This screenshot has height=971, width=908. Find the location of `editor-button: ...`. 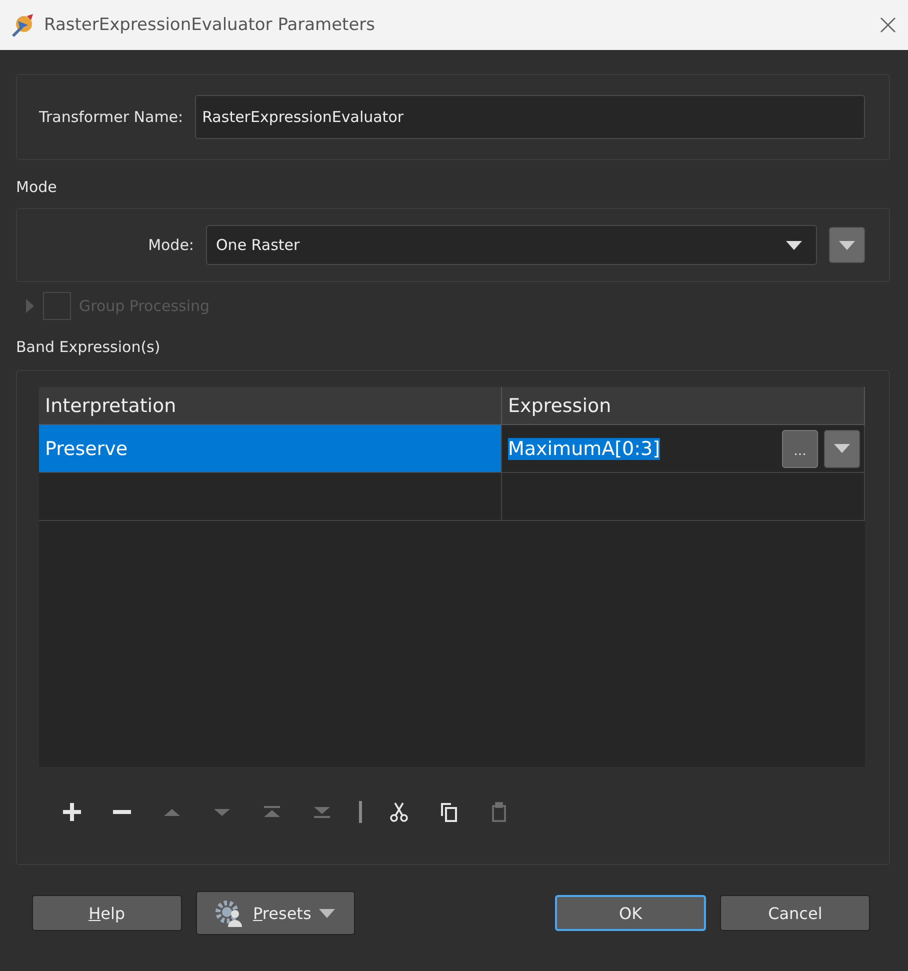

editor-button: ... is located at coordinates (800, 449).